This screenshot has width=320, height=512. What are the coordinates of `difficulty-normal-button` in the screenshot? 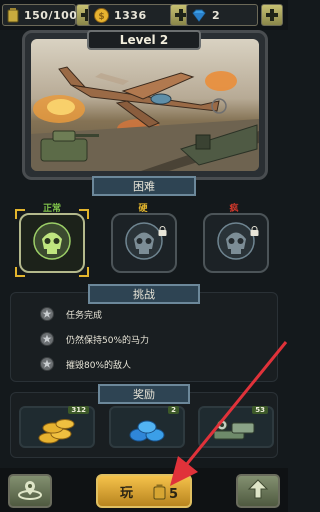 It's located at (52, 243).